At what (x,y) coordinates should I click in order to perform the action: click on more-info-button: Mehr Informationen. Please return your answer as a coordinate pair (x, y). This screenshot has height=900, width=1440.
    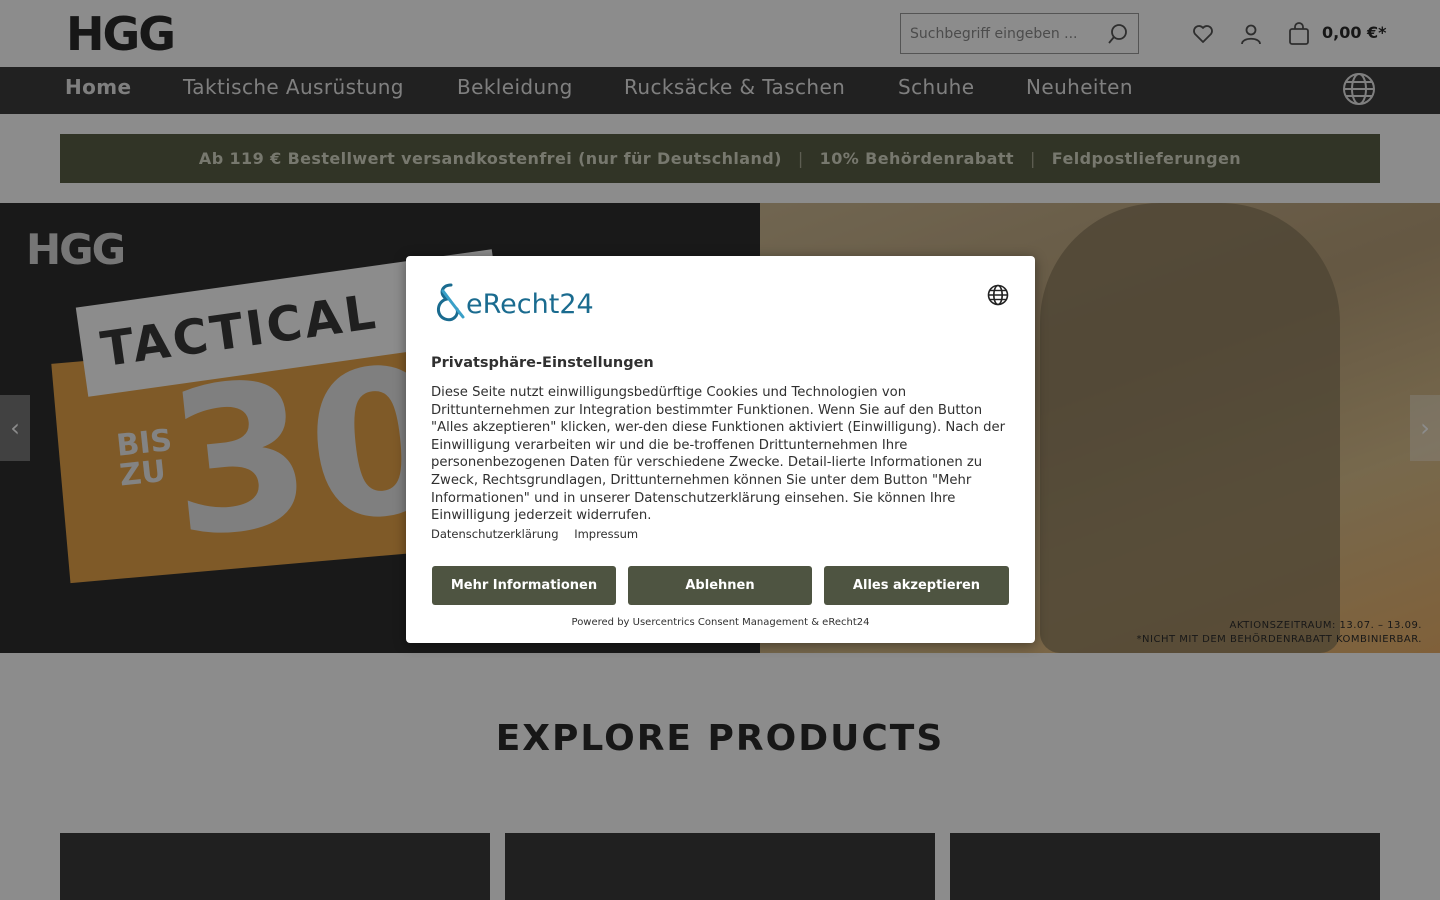
    Looking at the image, I should click on (524, 585).